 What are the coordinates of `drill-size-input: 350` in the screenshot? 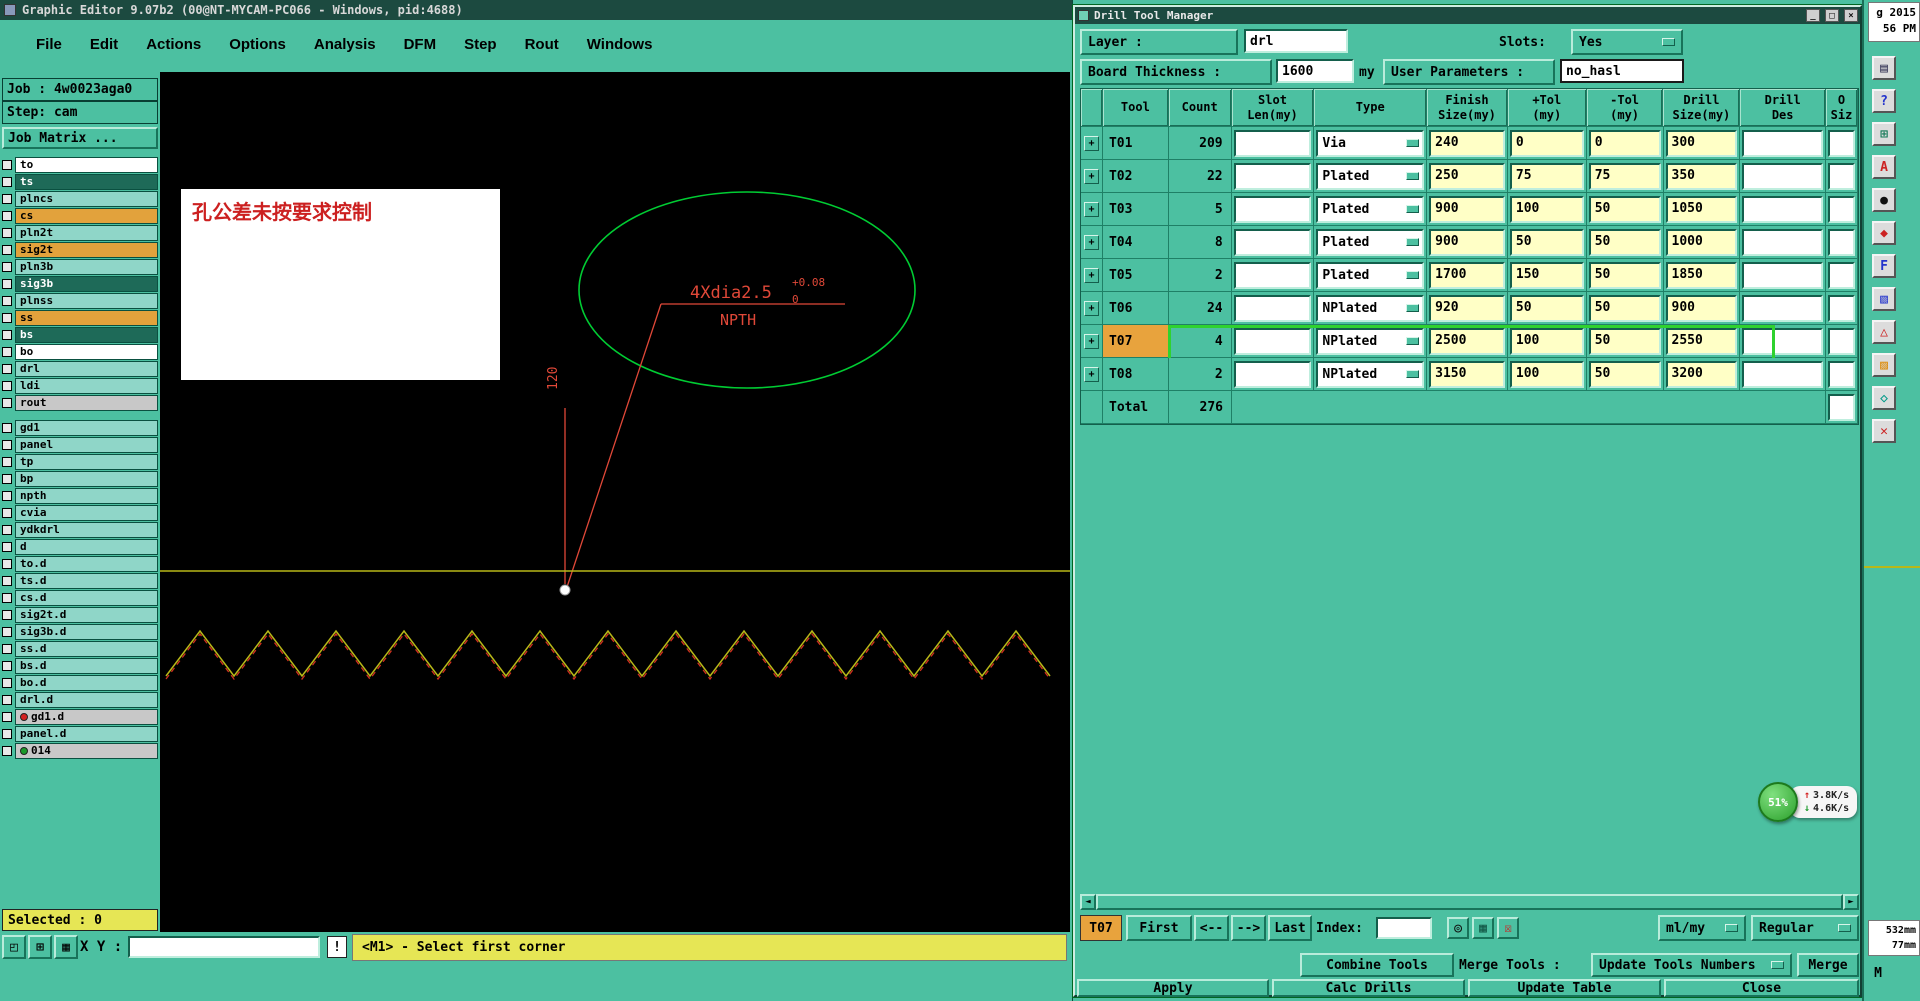 It's located at (1701, 176).